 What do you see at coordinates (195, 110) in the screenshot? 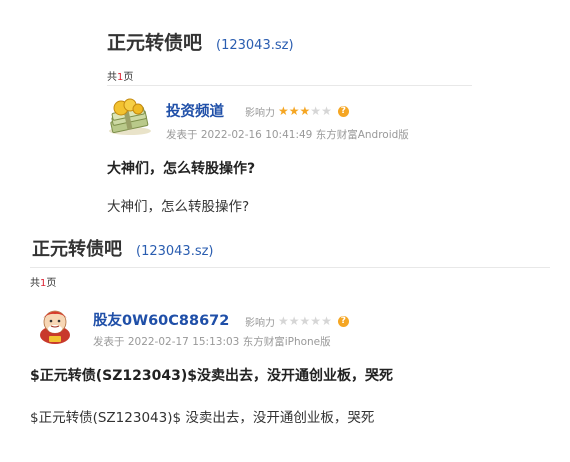
I see `user-name-link: 投资频道` at bounding box center [195, 110].